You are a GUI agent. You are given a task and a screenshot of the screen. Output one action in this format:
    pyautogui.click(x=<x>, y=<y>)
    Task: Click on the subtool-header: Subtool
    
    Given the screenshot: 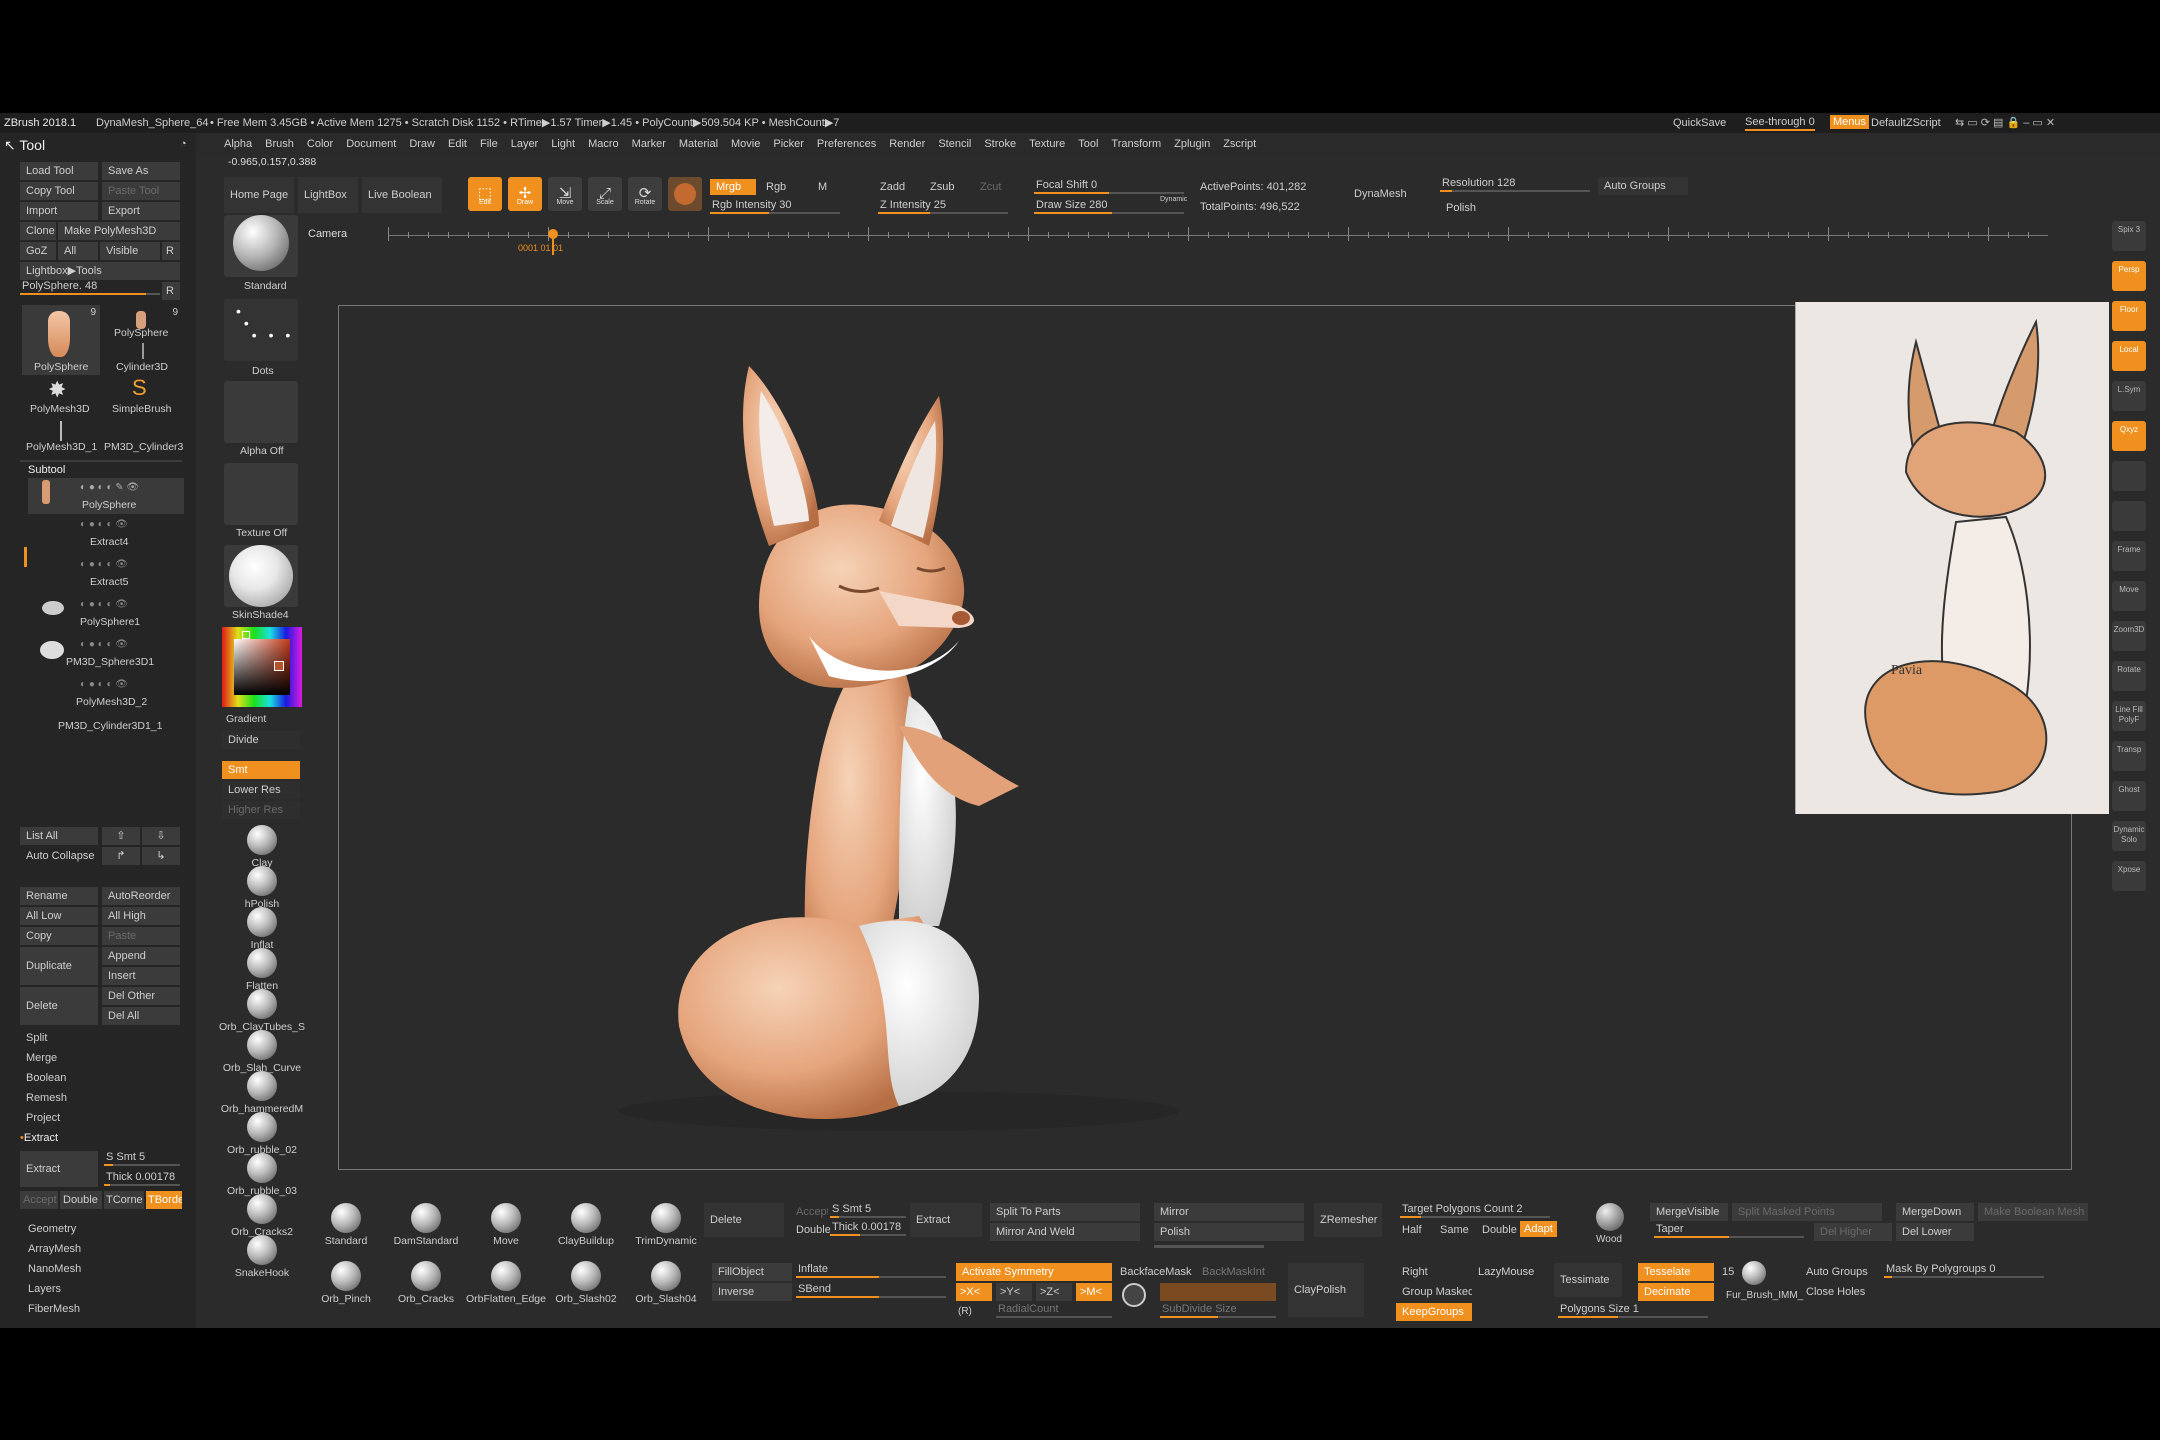 What is the action you would take?
    pyautogui.click(x=46, y=470)
    